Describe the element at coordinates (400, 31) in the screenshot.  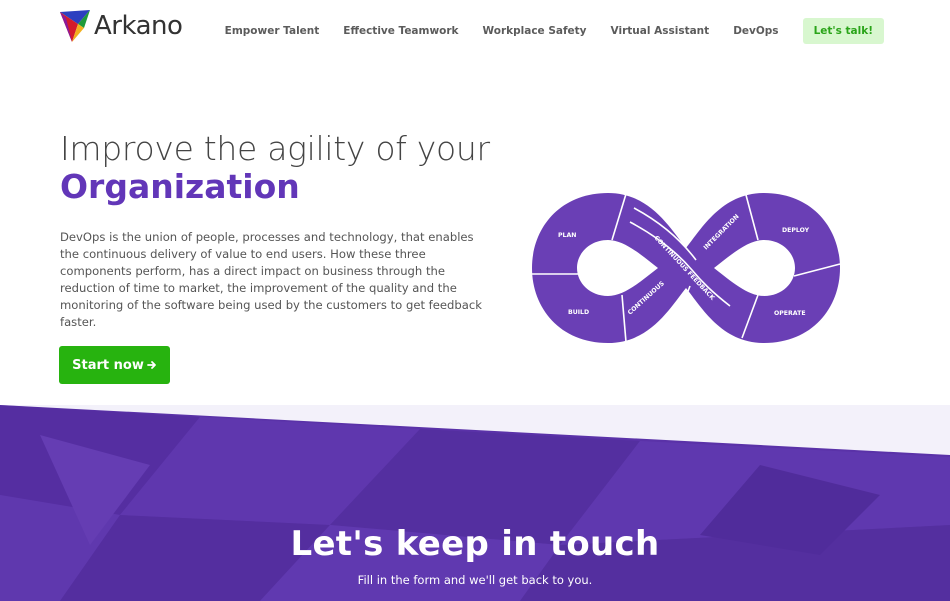
I see `nav-item-effective-teamwork: Effective Teamwork` at that location.